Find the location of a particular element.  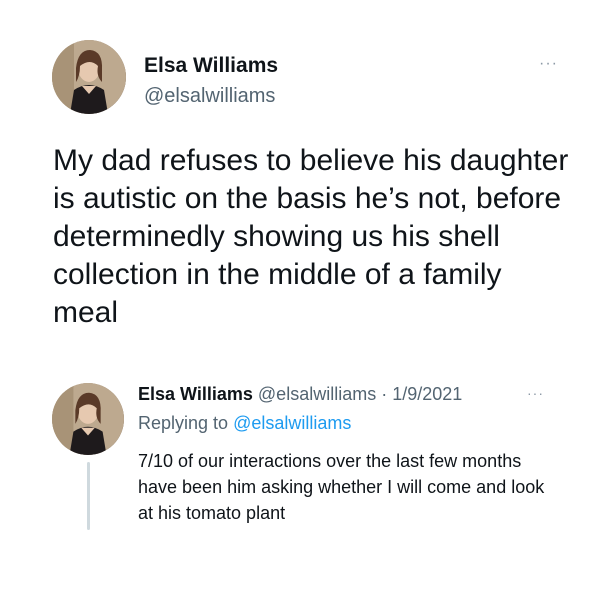

author-name: Elsa Williams is located at coordinates (211, 66).